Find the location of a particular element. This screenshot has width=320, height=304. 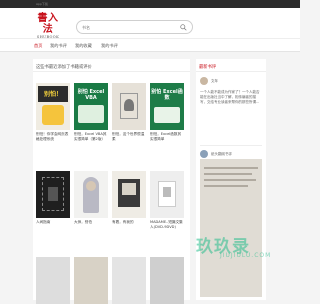

book-card: 别怕！ 别怕！你学会网页表格处理系统 is located at coordinates (53, 112).